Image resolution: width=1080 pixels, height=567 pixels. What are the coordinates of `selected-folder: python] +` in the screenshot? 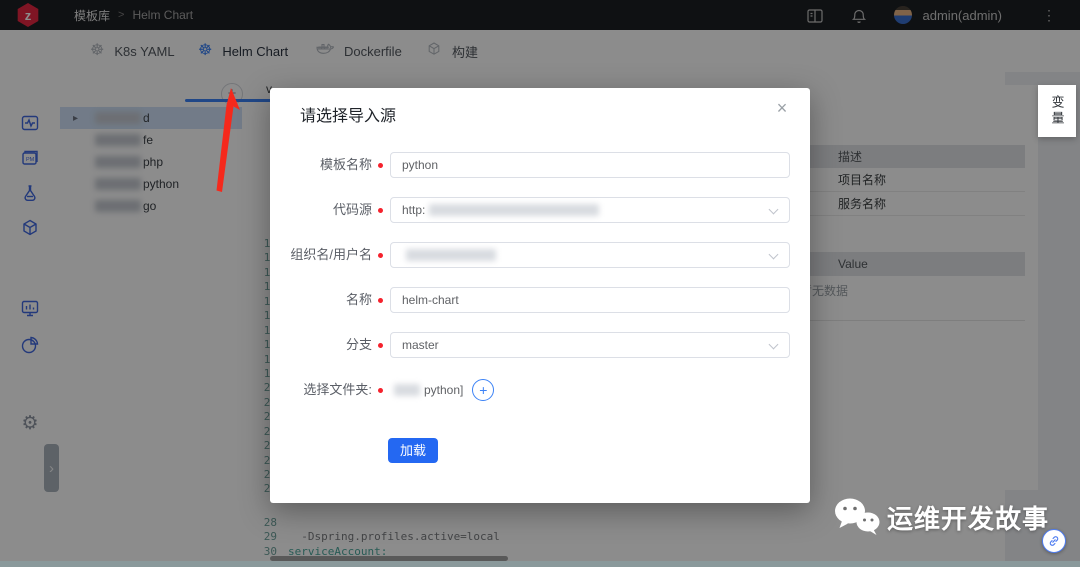 It's located at (442, 390).